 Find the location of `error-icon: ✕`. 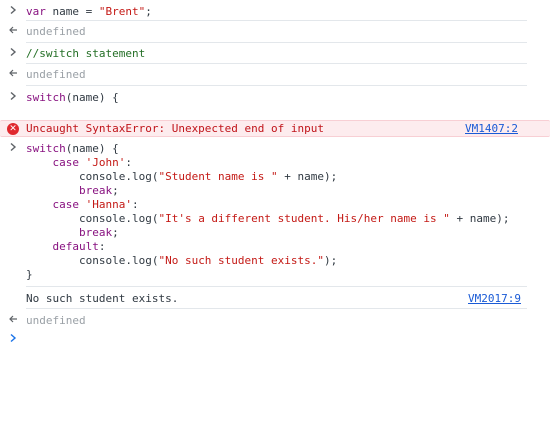

error-icon: ✕ is located at coordinates (13, 128).